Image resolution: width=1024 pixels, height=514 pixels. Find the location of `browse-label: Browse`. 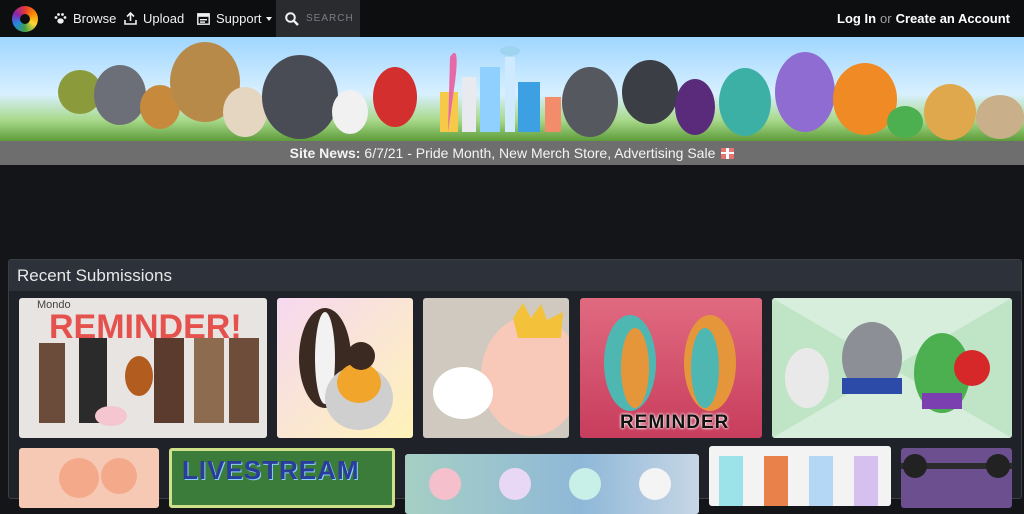

browse-label: Browse is located at coordinates (95, 18).